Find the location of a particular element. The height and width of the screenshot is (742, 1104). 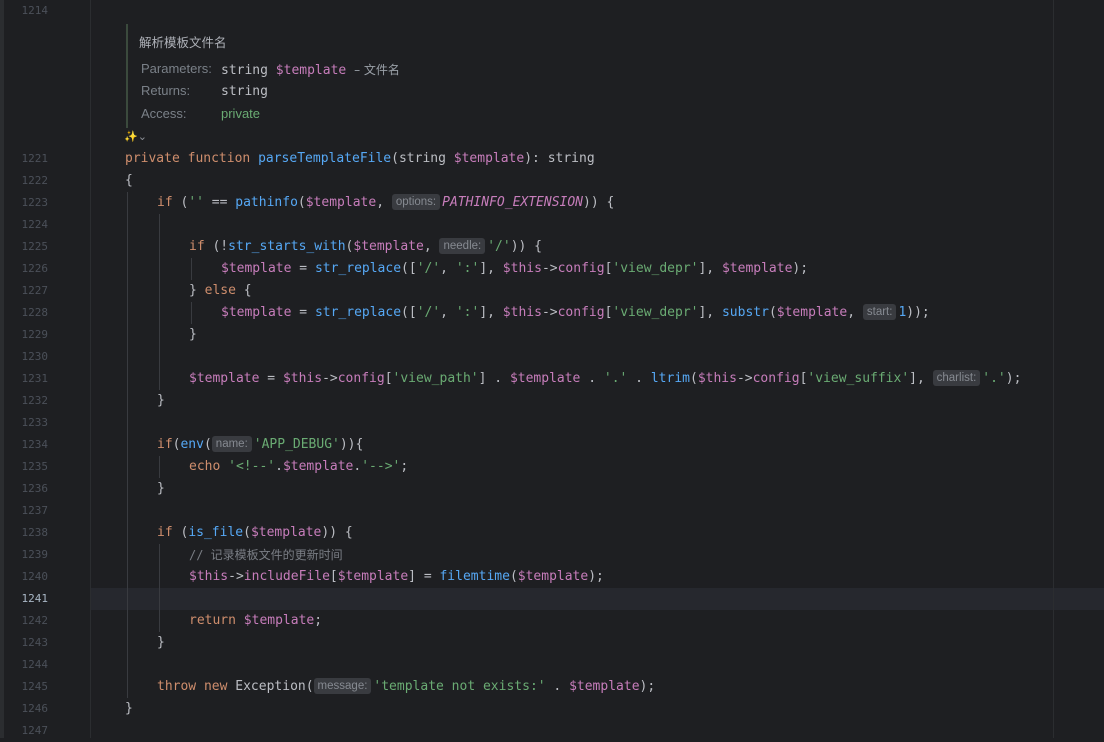

token-arrow: -> is located at coordinates (549, 312).